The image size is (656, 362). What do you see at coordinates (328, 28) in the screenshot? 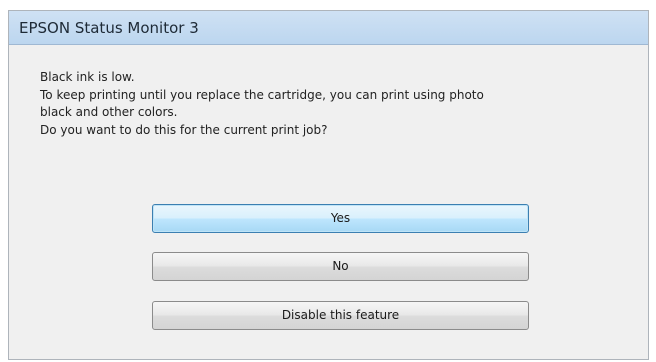
I see `title-bar: EPSON Status Monitor 3` at bounding box center [328, 28].